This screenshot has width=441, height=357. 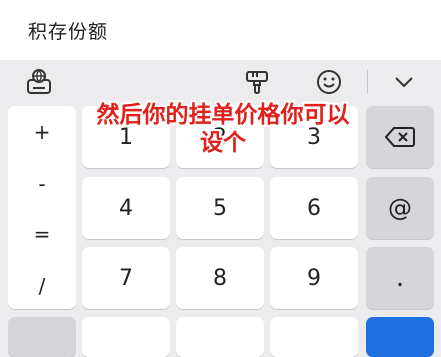 I want to click on minus-key: -, so click(x=42, y=184).